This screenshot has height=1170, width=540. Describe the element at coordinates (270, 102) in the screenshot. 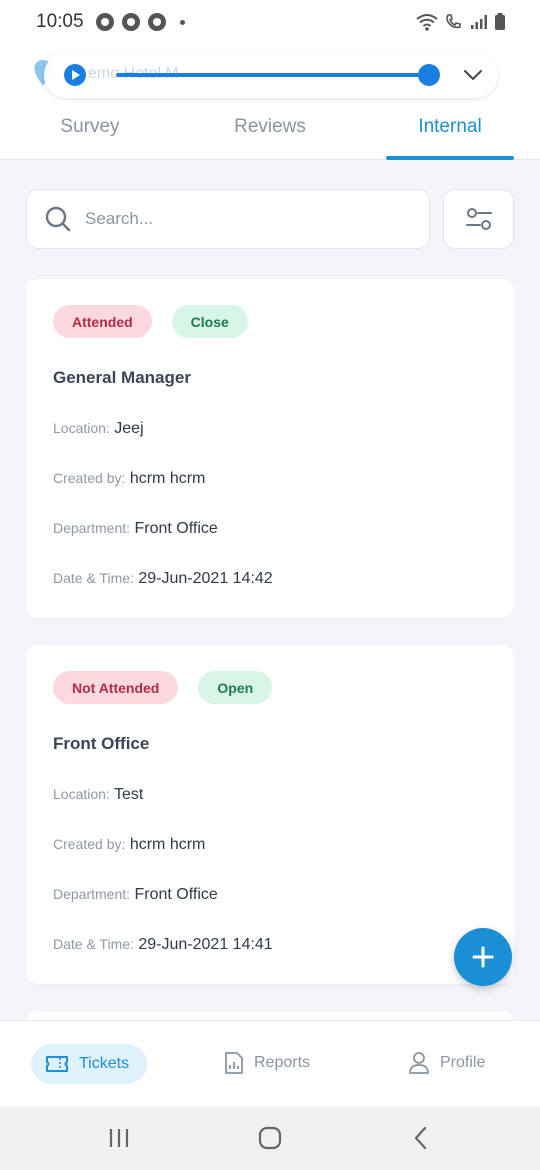

I see `app-header: emo Hotel M Survey Reviews Internal` at that location.